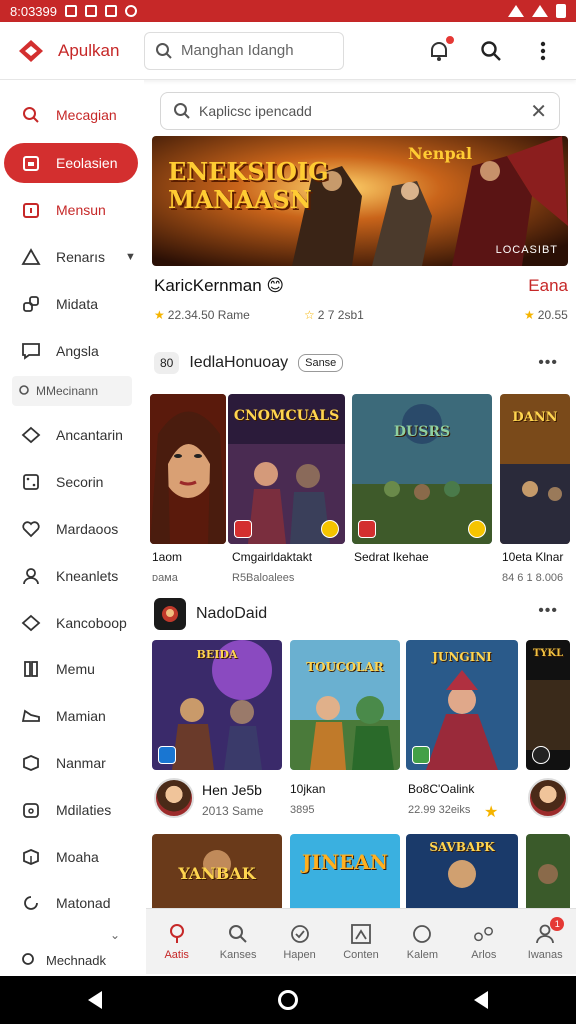 The width and height of the screenshot is (576, 1024). I want to click on store-icon, so click(31, 163).